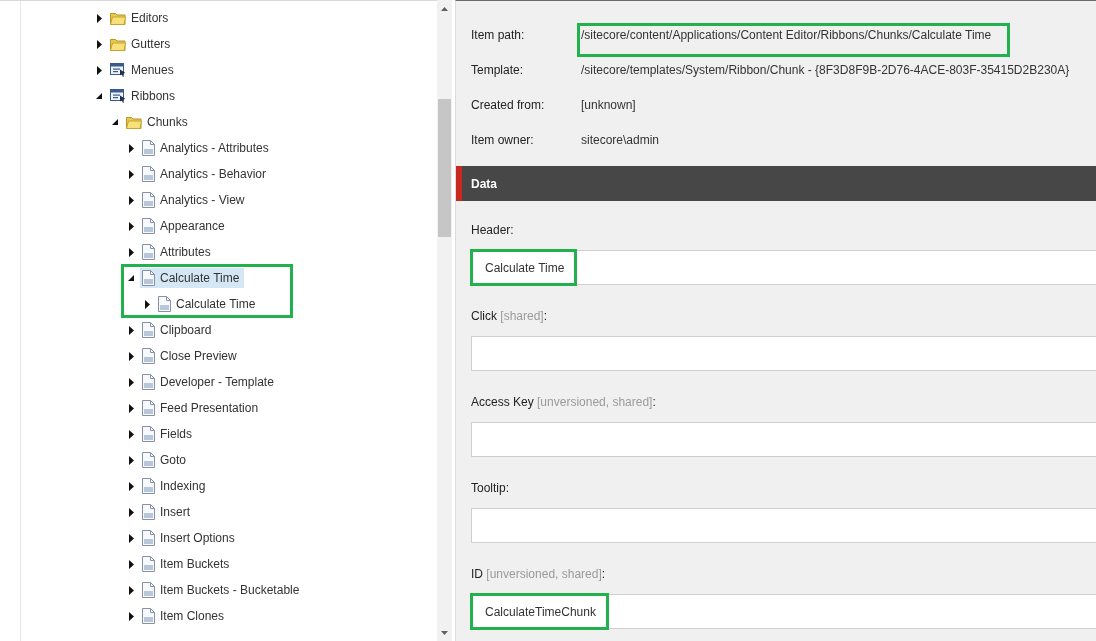 This screenshot has width=1096, height=641. Describe the element at coordinates (783, 267) in the screenshot. I see `input-field: Calculate Time` at that location.